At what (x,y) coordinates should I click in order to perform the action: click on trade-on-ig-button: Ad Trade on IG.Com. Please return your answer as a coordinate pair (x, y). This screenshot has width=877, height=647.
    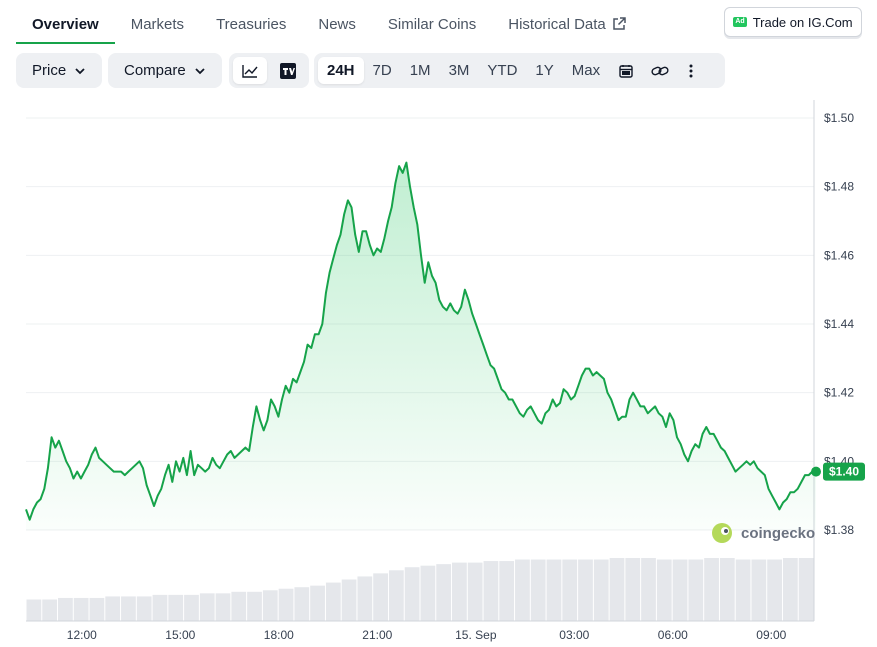
    Looking at the image, I should click on (793, 22).